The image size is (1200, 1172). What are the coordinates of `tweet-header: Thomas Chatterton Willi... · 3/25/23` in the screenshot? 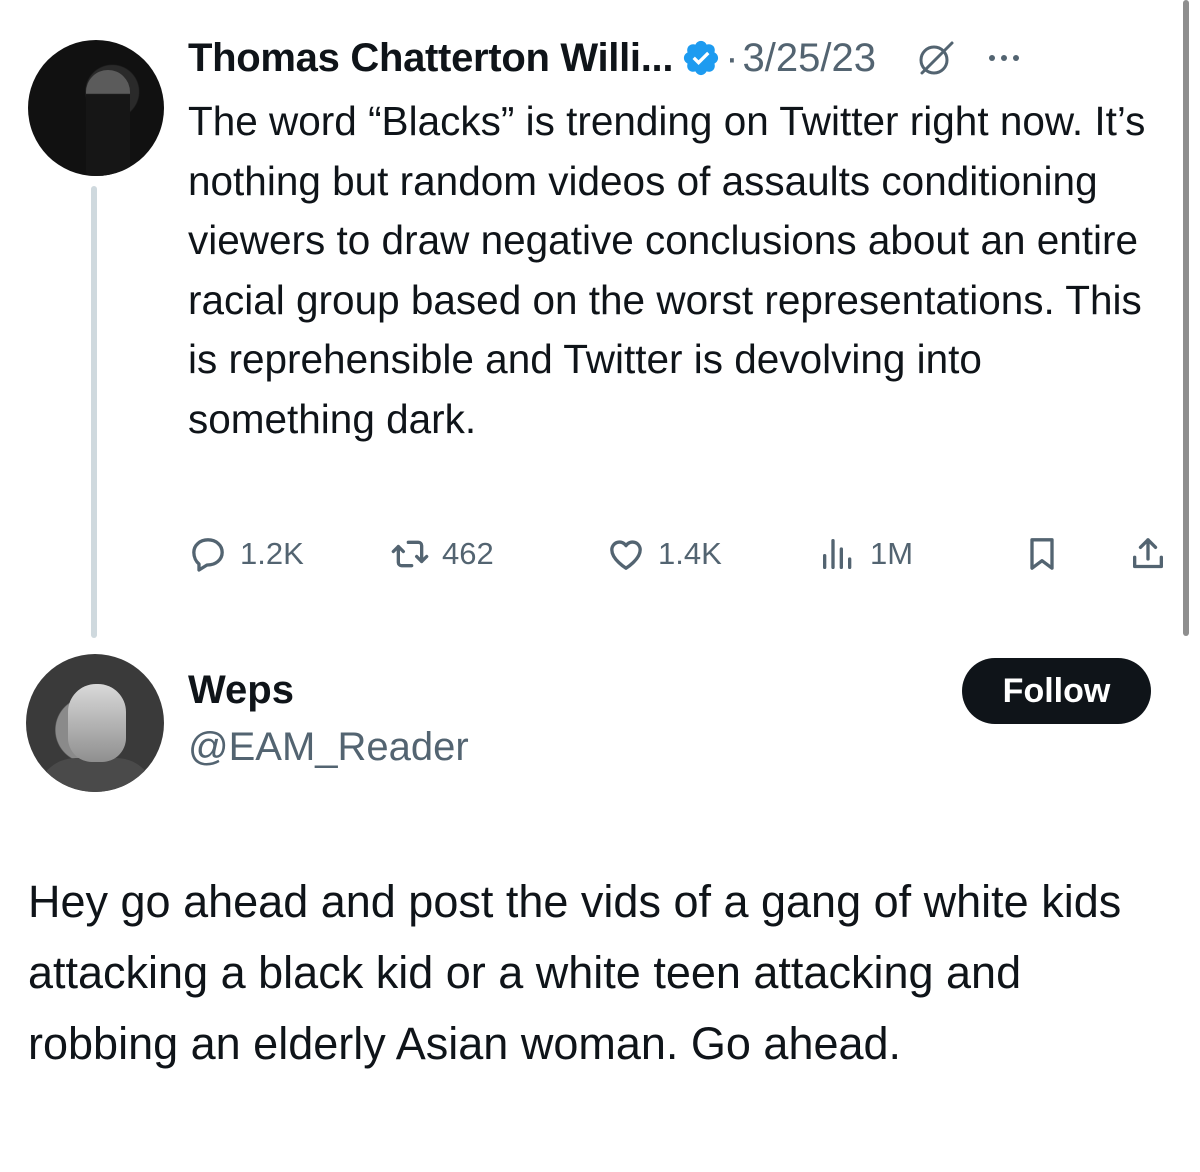 It's located at (607, 58).